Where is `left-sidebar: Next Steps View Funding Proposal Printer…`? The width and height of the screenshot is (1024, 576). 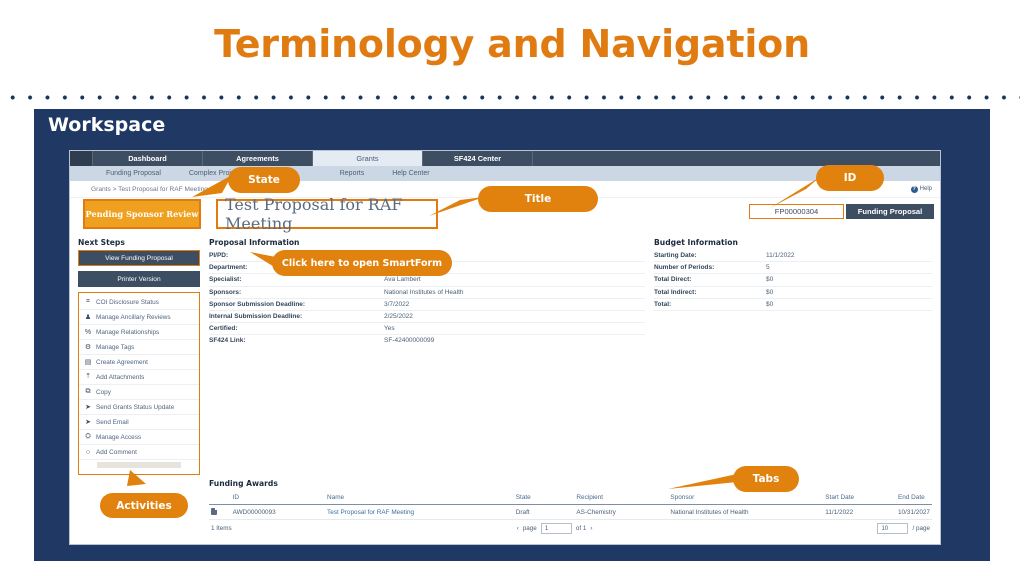
left-sidebar: Next Steps View Funding Proposal Printer… is located at coordinates (139, 356).